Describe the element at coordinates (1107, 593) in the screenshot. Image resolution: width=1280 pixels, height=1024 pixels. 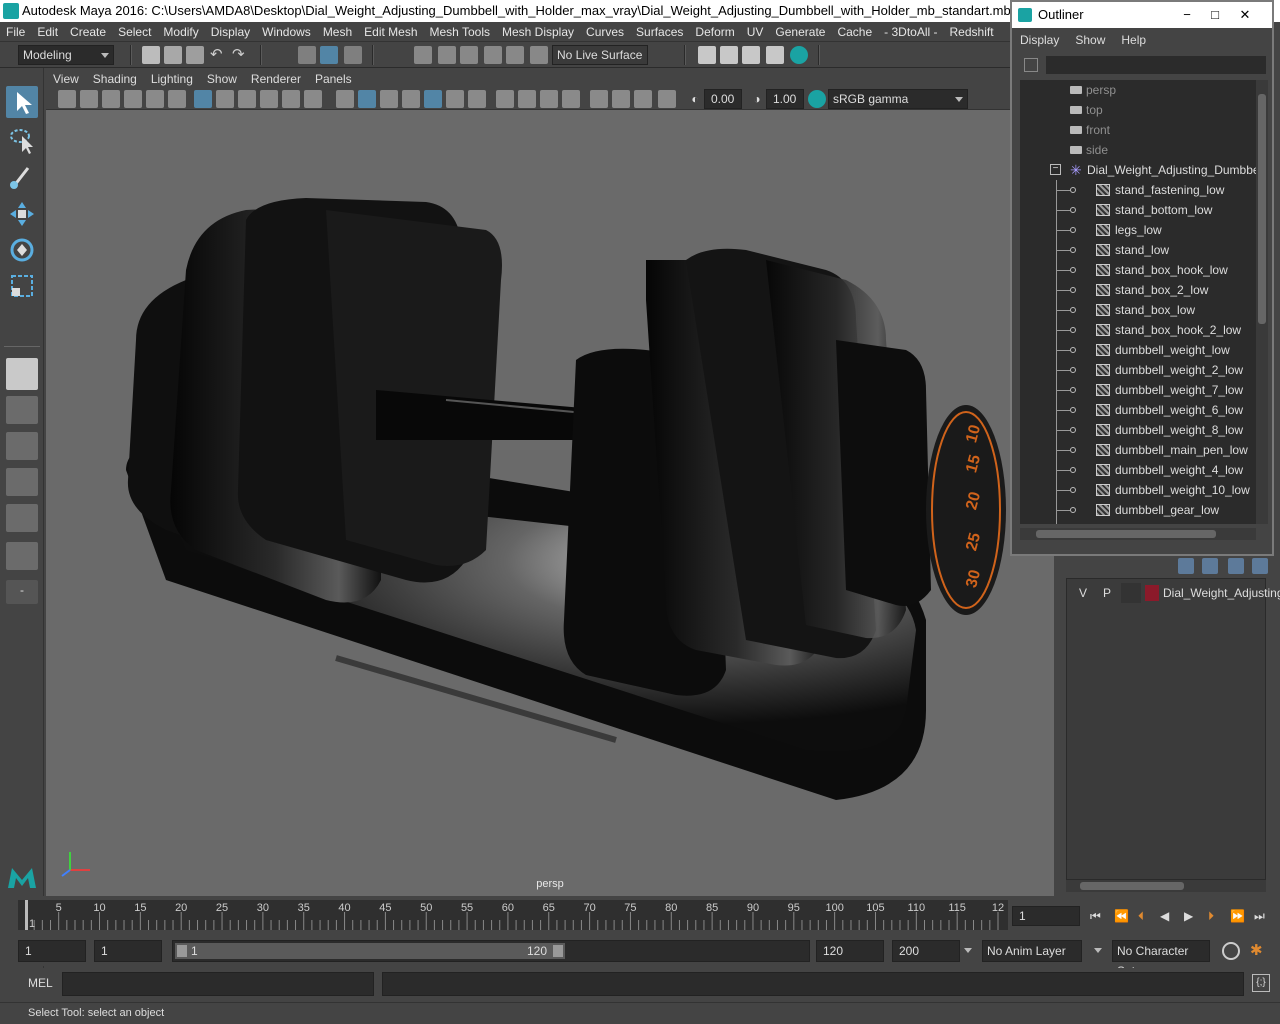
I see `layer-playback-toggle: P` at that location.